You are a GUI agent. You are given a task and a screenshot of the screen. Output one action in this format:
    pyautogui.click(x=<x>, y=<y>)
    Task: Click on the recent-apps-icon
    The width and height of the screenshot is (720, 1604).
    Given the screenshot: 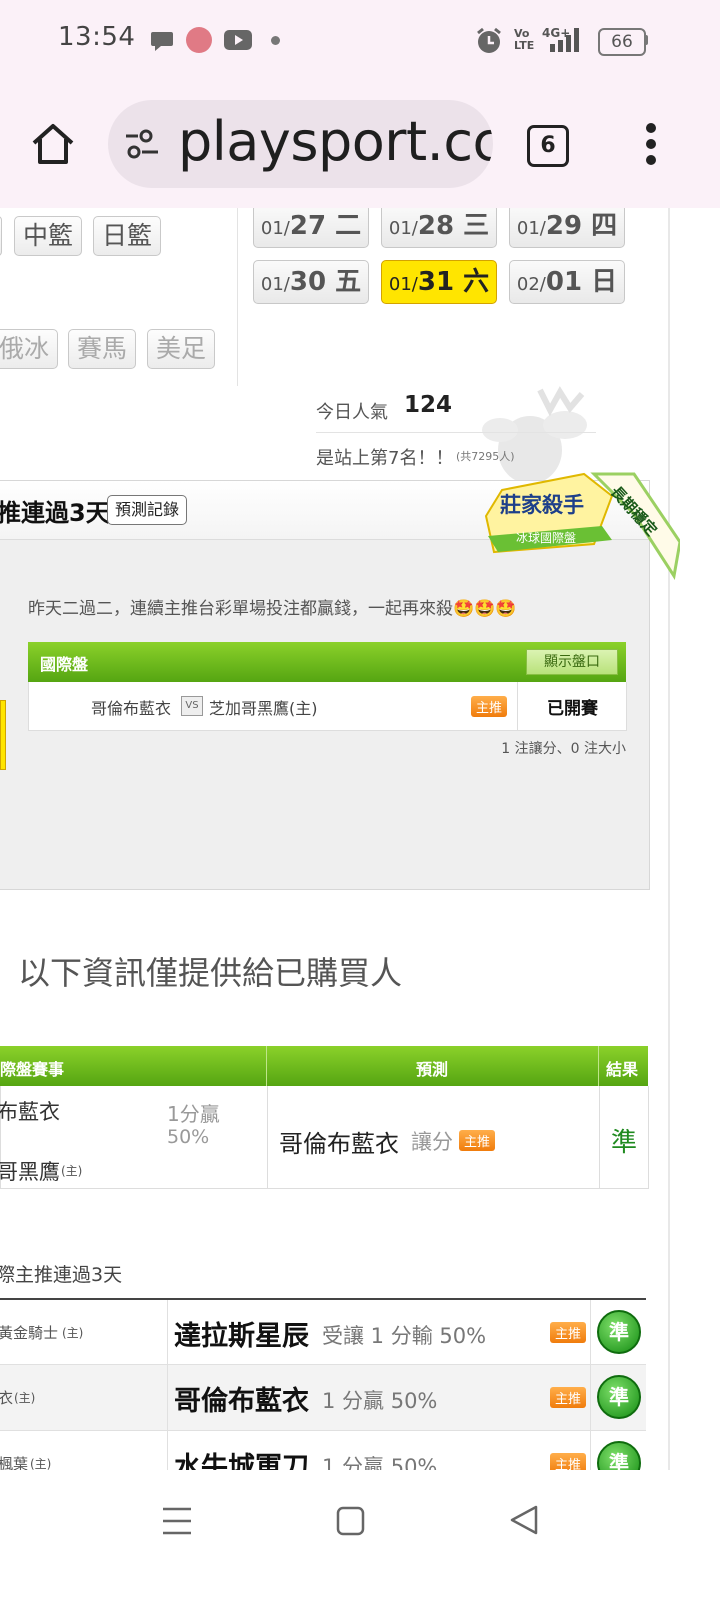 What is the action you would take?
    pyautogui.click(x=177, y=1521)
    